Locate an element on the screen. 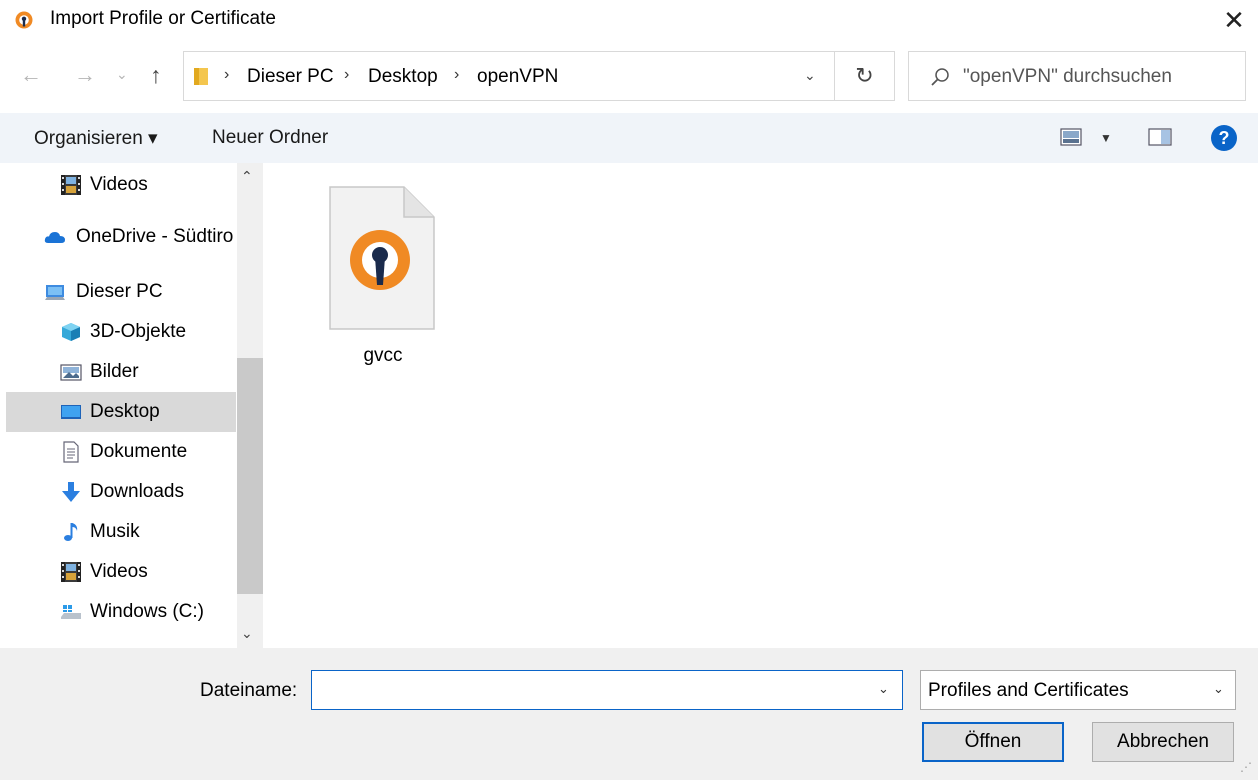  search-box is located at coordinates (1077, 76).